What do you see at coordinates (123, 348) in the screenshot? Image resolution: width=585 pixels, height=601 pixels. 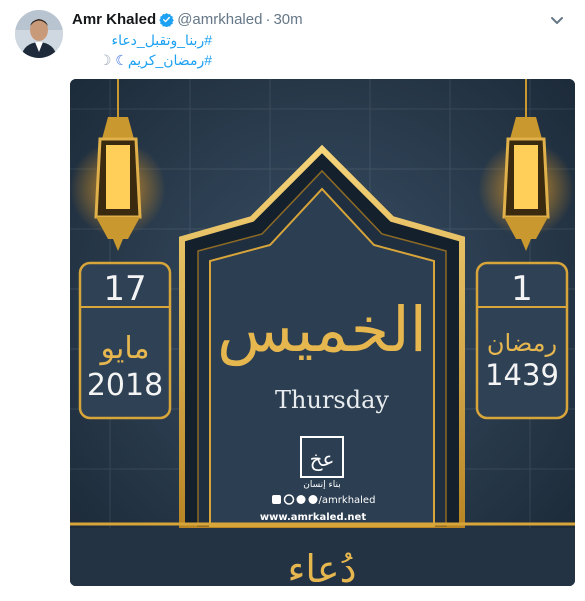 I see `gregorian-month: مايو` at bounding box center [123, 348].